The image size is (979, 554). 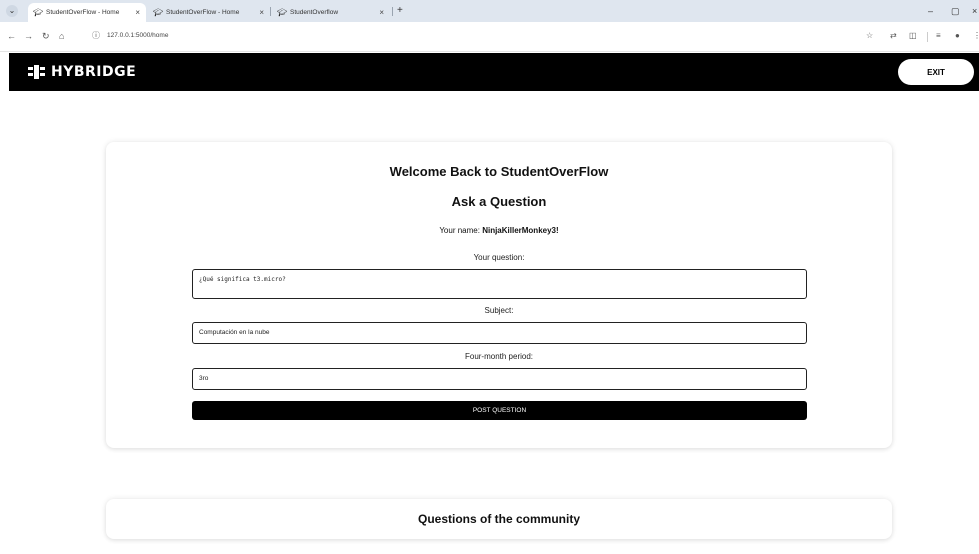 What do you see at coordinates (930, 11) in the screenshot?
I see `minimize-icon: –` at bounding box center [930, 11].